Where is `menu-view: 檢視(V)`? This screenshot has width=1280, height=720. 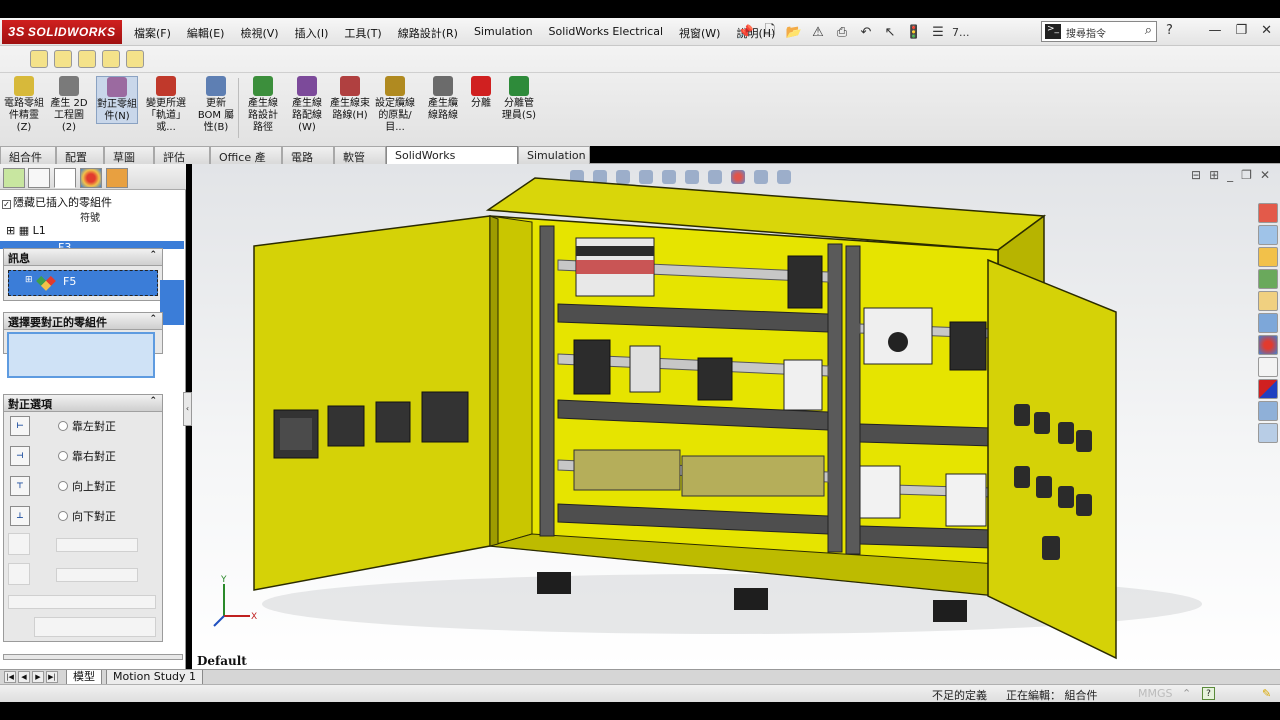
menu-view: 檢視(V) is located at coordinates (259, 33).